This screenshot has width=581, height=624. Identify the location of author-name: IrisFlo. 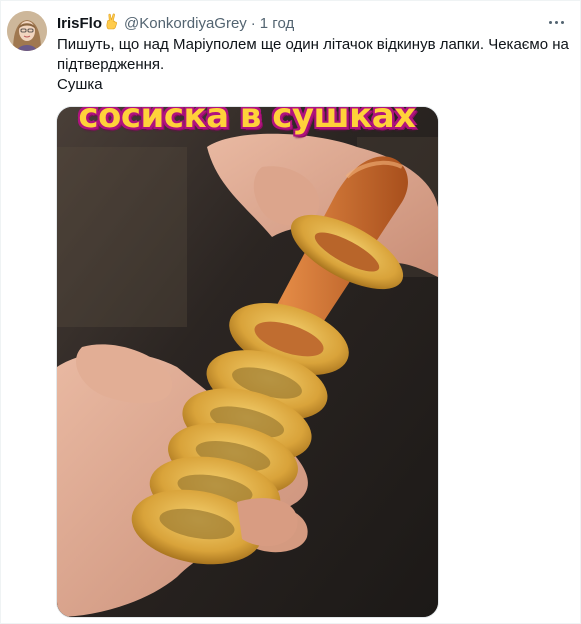
(79, 23).